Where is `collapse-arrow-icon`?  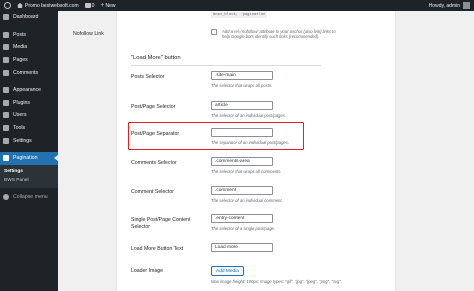 collapse-arrow-icon is located at coordinates (6, 196).